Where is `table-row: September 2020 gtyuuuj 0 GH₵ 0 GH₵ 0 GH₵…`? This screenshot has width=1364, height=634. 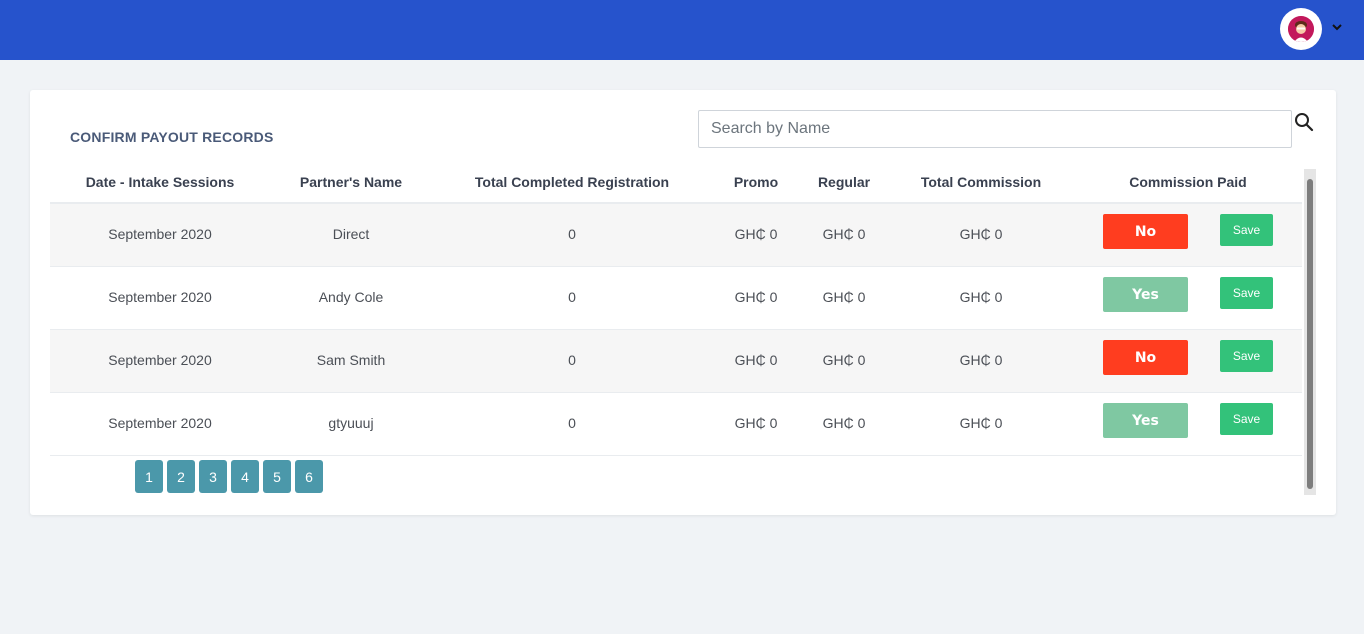 table-row: September 2020 gtyuuuj 0 GH₵ 0 GH₵ 0 GH₵… is located at coordinates (676, 424).